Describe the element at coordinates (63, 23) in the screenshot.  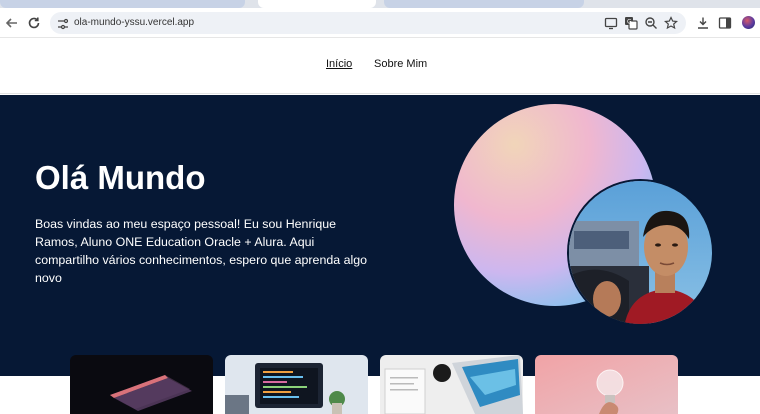
I see `site-settings-icon` at that location.